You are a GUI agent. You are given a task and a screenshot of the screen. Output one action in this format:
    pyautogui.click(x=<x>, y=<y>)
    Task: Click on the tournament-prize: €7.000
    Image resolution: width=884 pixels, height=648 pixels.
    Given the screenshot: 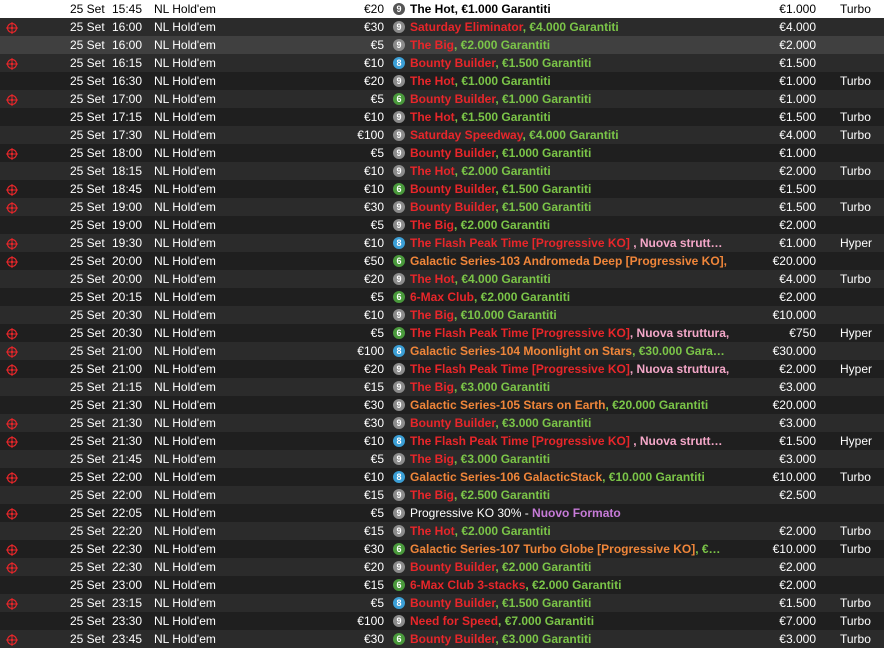 What is the action you would take?
    pyautogui.click(x=797, y=621)
    